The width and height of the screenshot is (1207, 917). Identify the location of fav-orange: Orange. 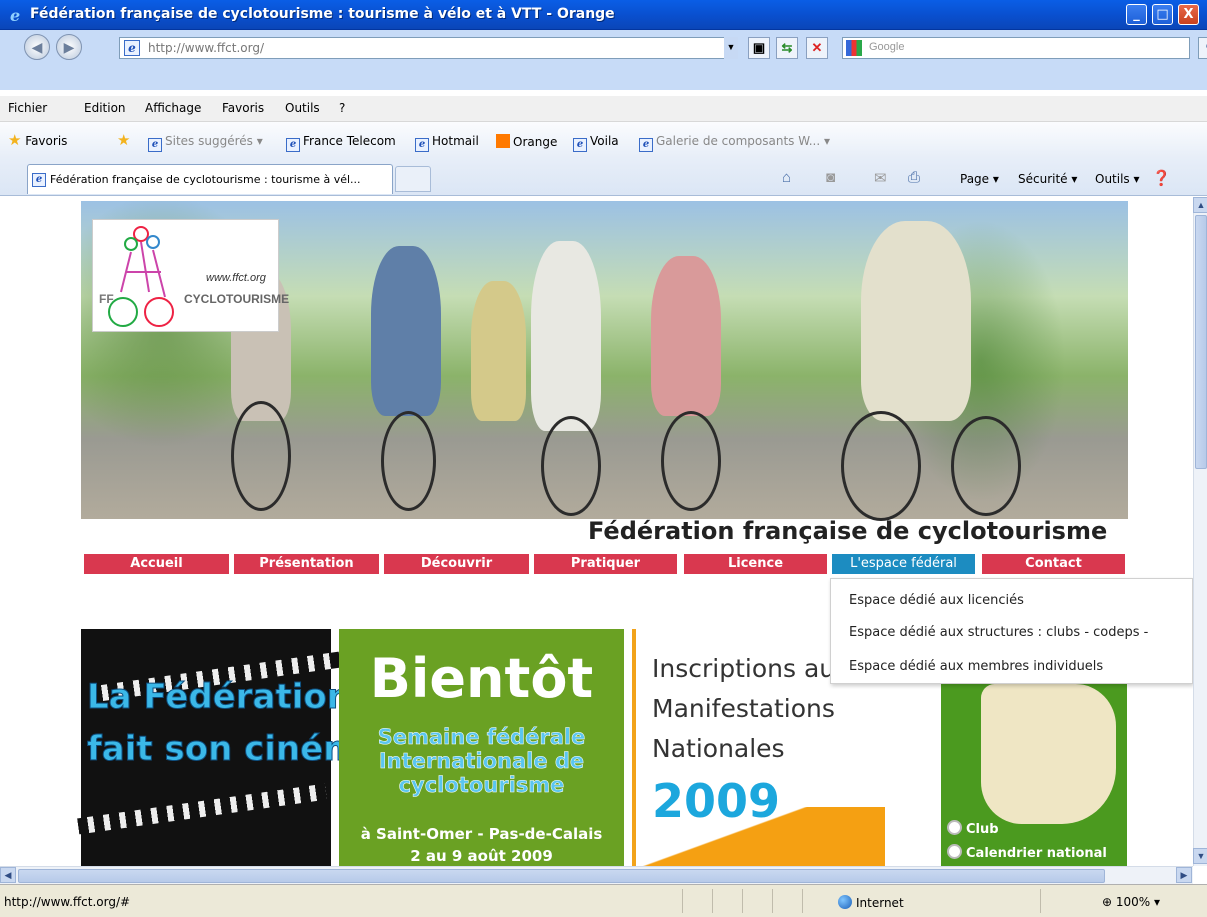
(526, 141).